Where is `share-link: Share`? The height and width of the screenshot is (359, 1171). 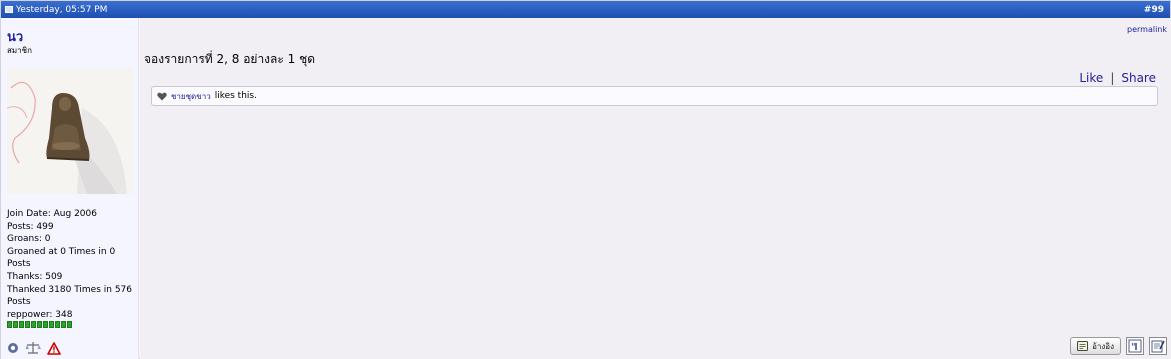
share-link: Share is located at coordinates (1138, 78).